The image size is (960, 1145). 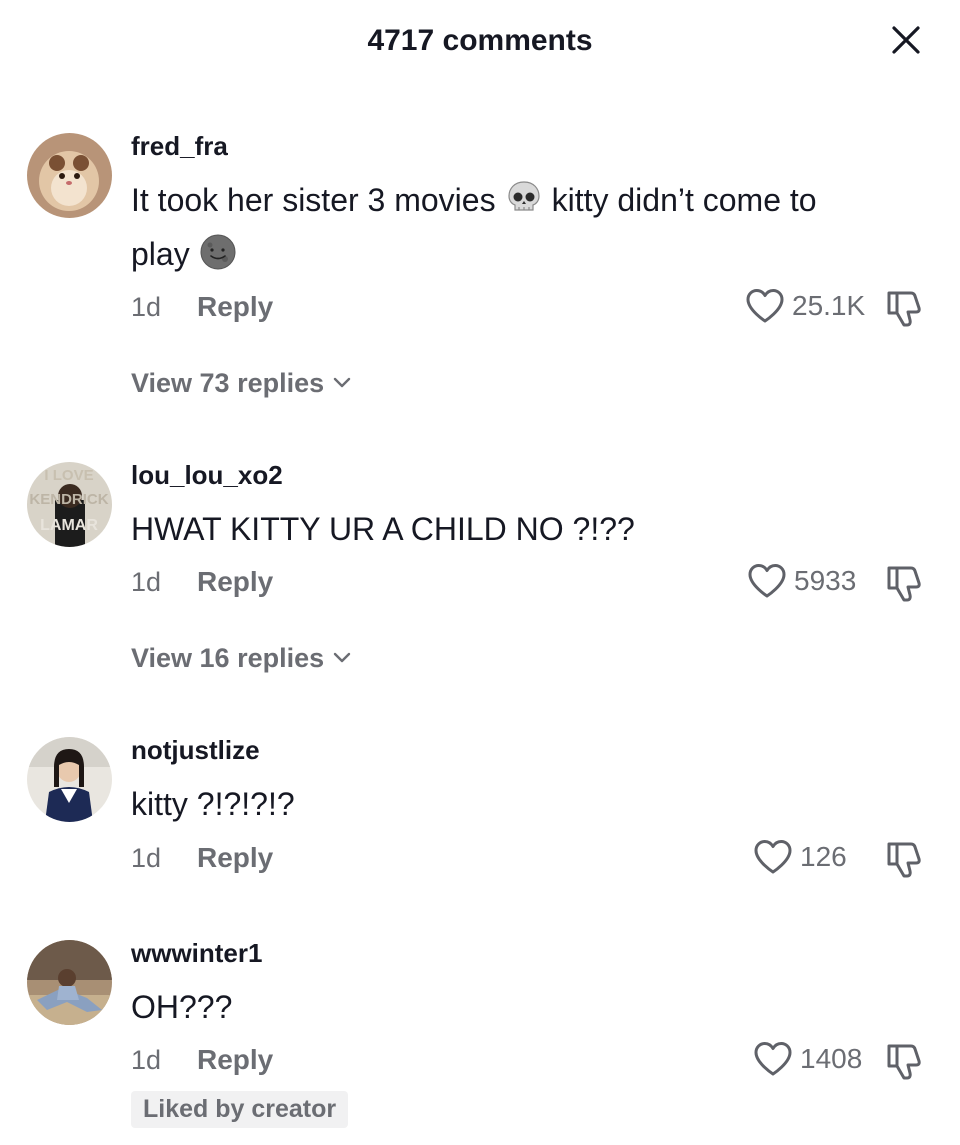 What do you see at coordinates (182, 1007) in the screenshot?
I see `comment-text: OH???` at bounding box center [182, 1007].